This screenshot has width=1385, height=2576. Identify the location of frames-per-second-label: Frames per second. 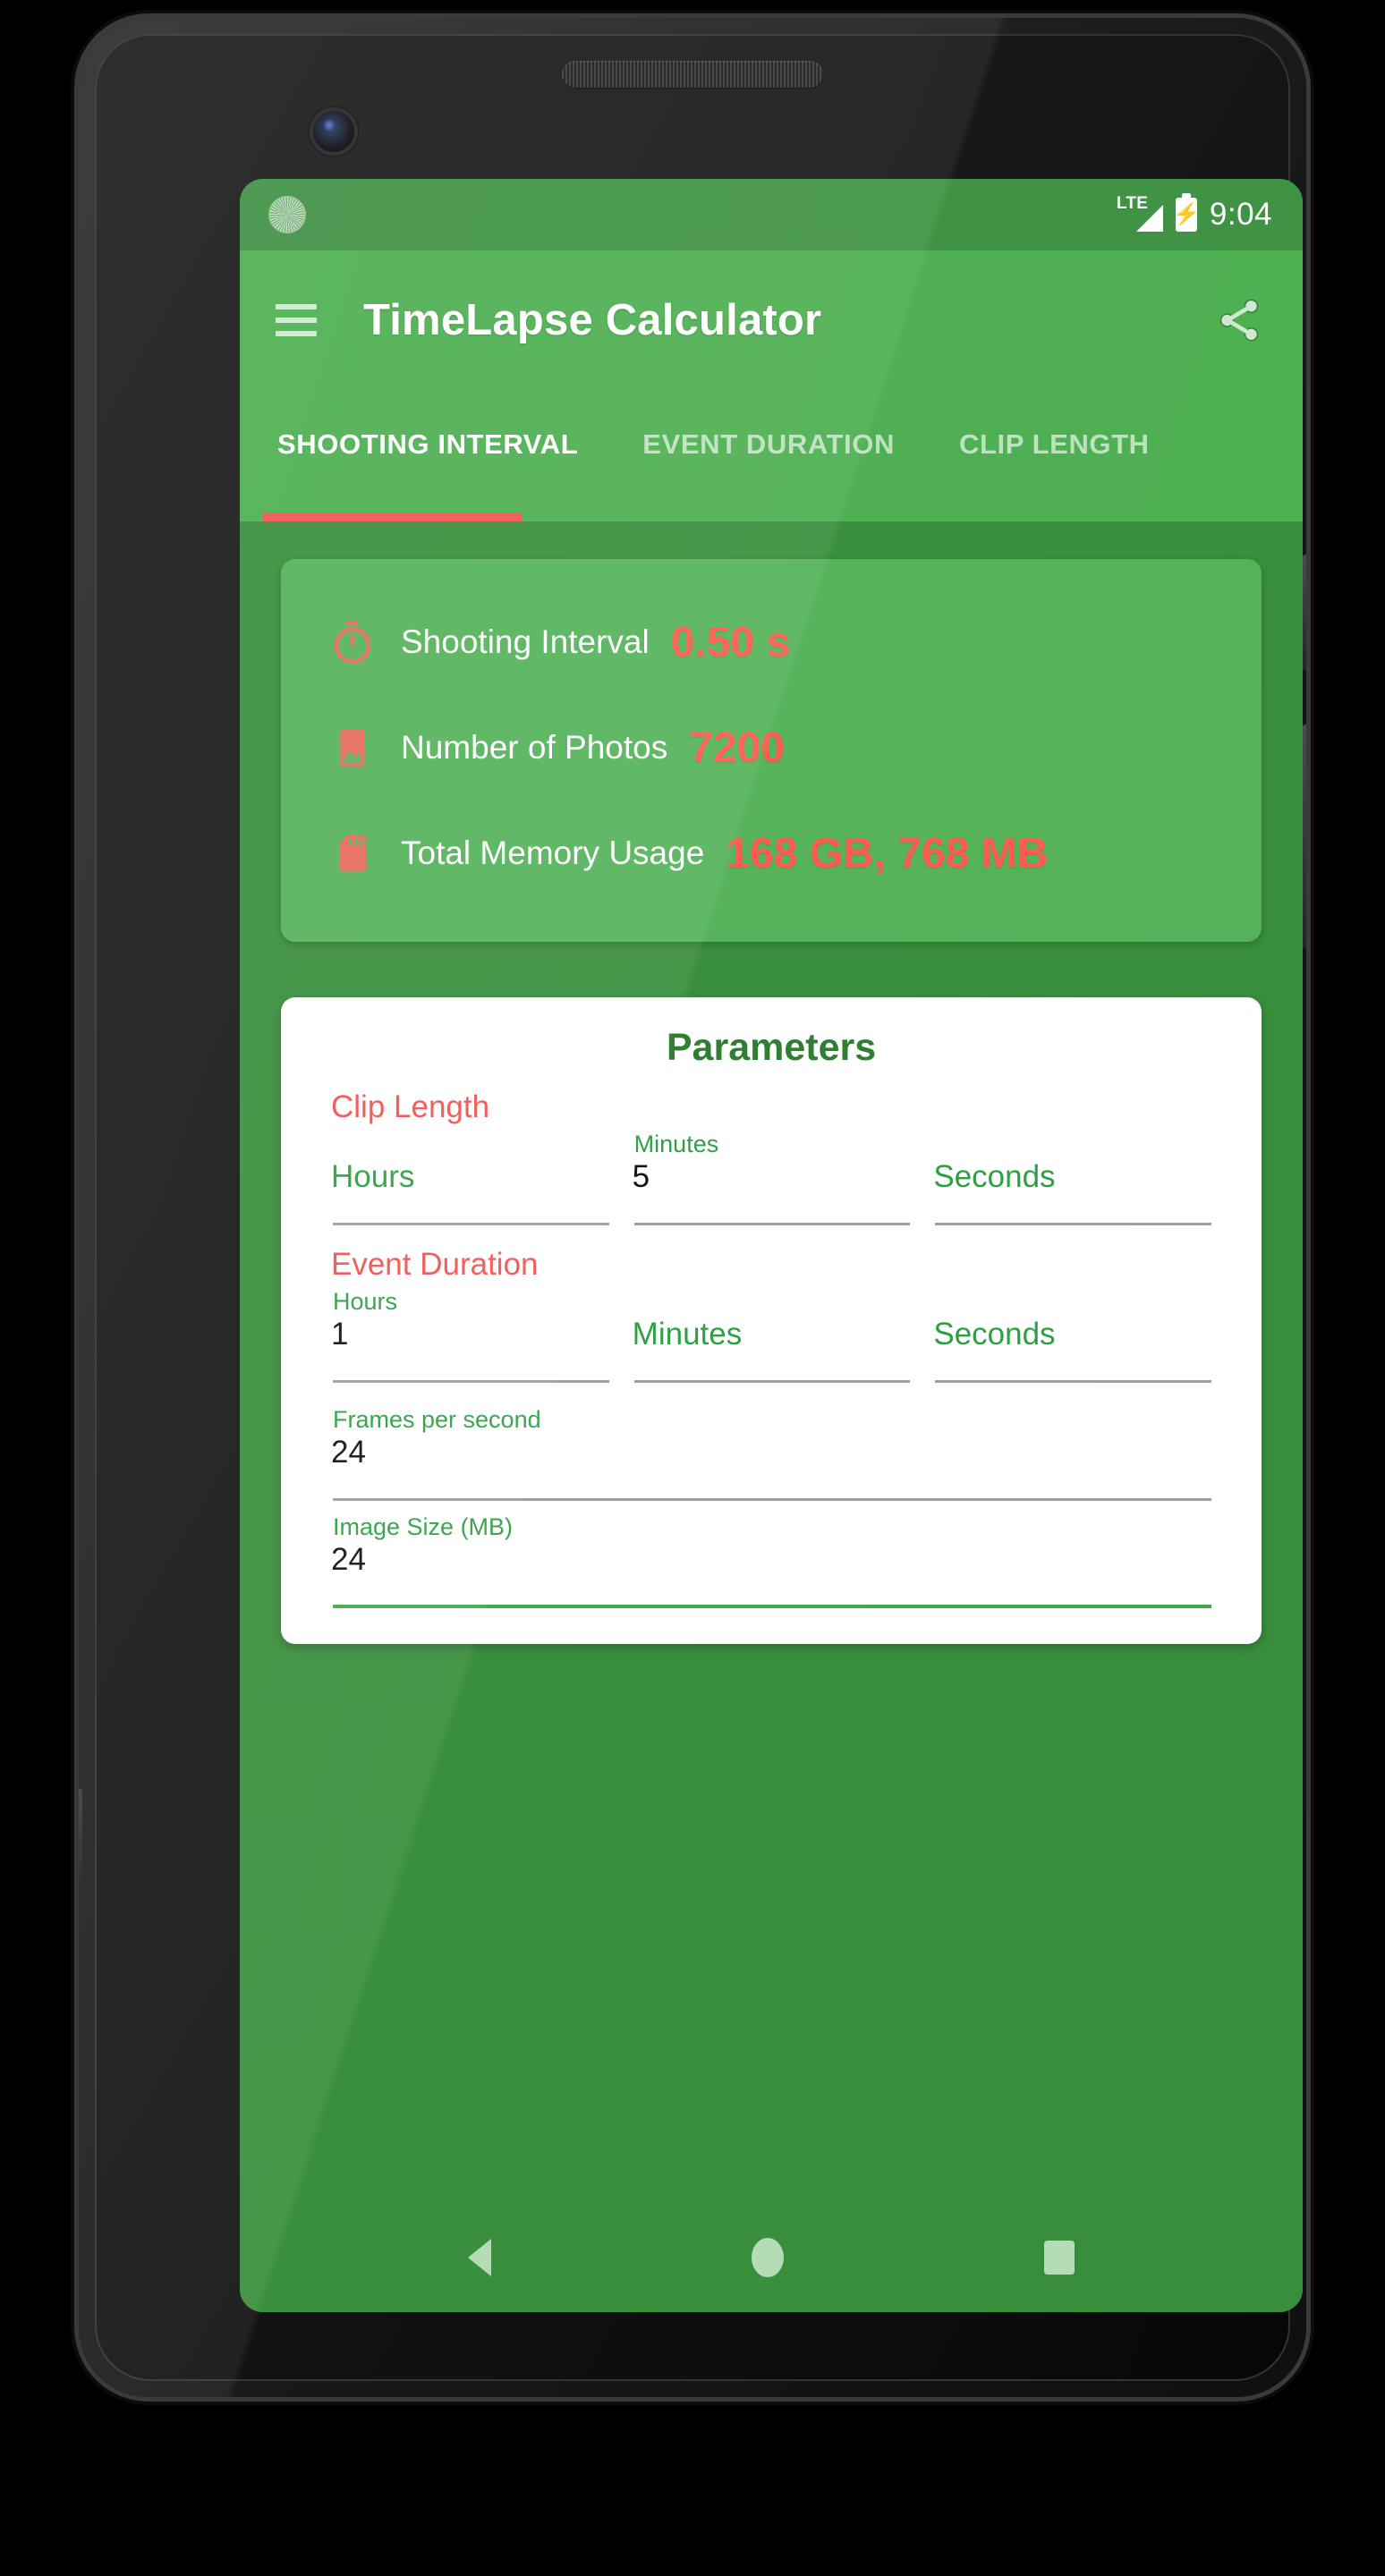
(437, 1419).